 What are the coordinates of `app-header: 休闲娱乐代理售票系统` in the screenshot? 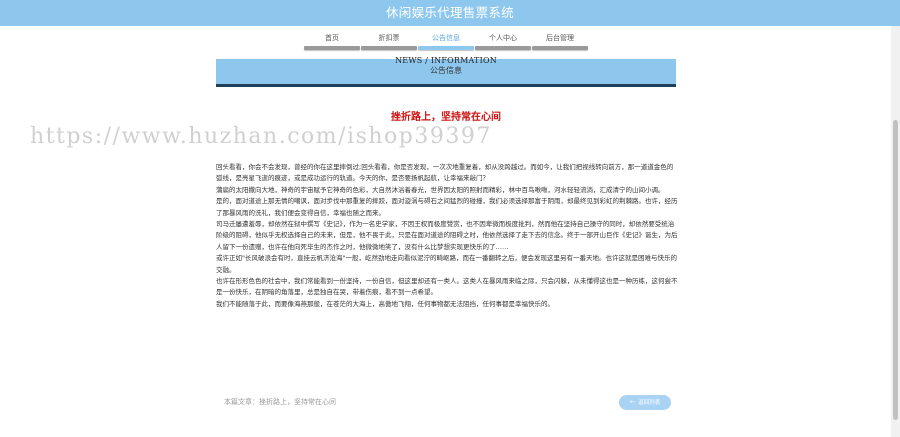 It's located at (450, 13).